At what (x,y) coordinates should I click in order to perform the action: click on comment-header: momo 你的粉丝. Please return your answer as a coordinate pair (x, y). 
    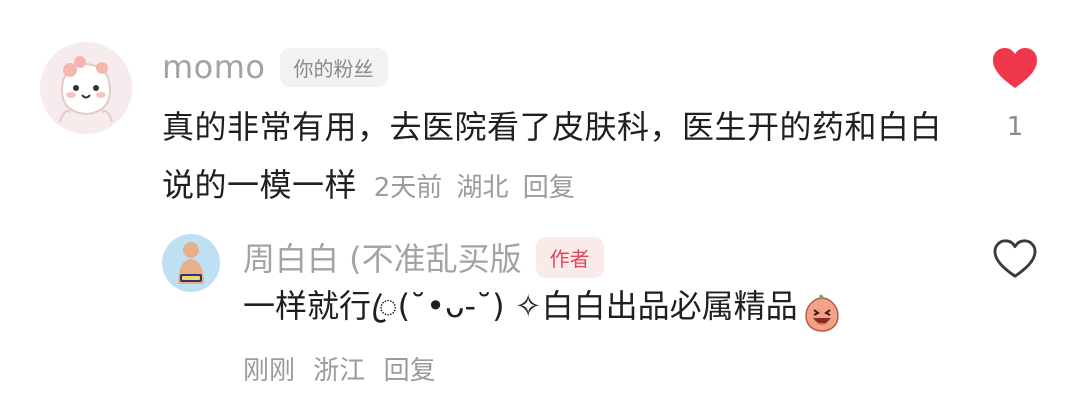
    Looking at the image, I should click on (275, 67).